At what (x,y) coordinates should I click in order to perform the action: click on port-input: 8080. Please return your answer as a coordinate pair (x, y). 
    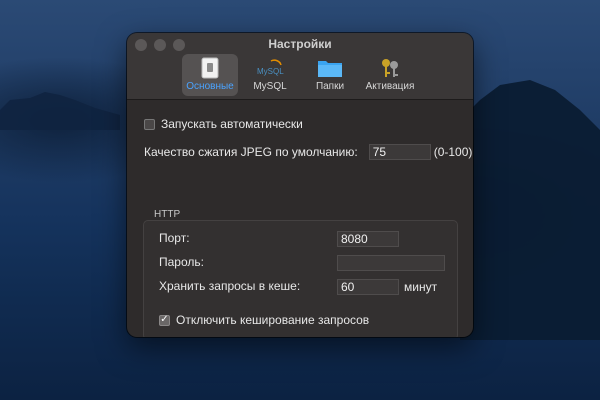
    Looking at the image, I should click on (368, 239).